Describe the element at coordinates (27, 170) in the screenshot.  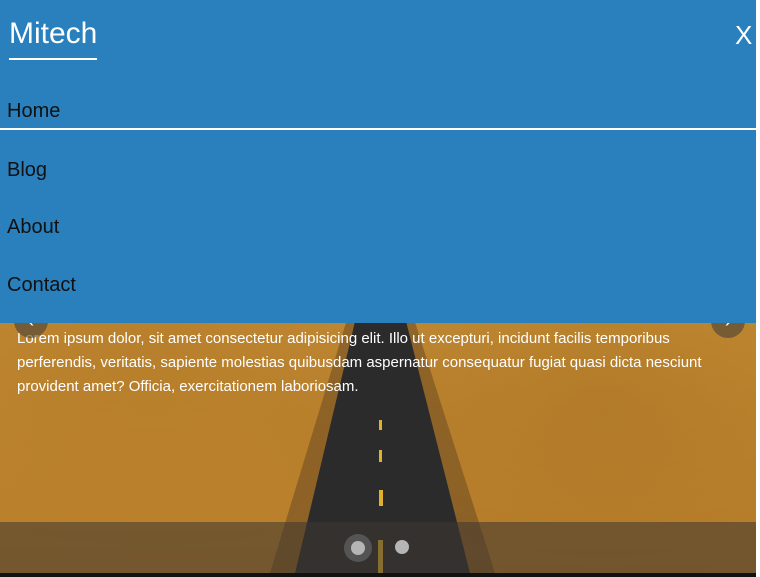
I see `nav-item-blog: Blog` at that location.